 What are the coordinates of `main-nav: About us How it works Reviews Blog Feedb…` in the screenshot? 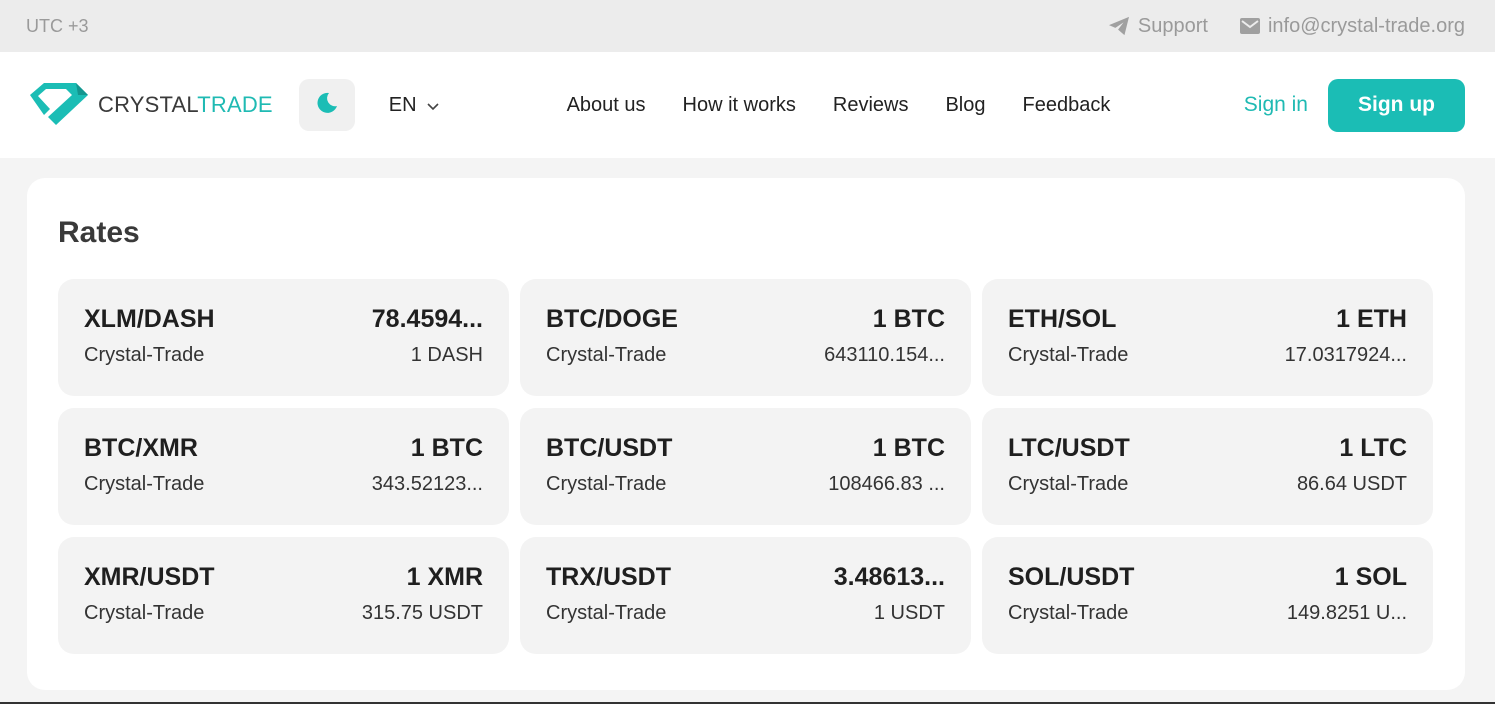 It's located at (839, 105).